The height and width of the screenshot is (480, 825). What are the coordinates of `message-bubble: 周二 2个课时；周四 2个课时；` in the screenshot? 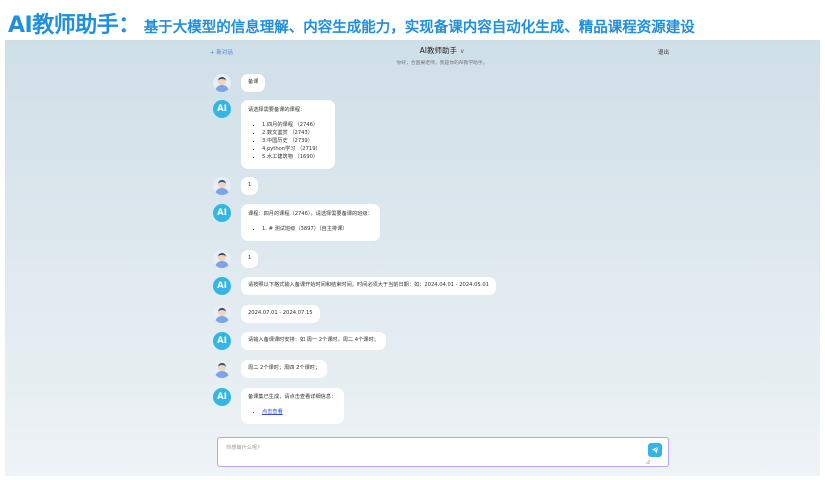 It's located at (284, 369).